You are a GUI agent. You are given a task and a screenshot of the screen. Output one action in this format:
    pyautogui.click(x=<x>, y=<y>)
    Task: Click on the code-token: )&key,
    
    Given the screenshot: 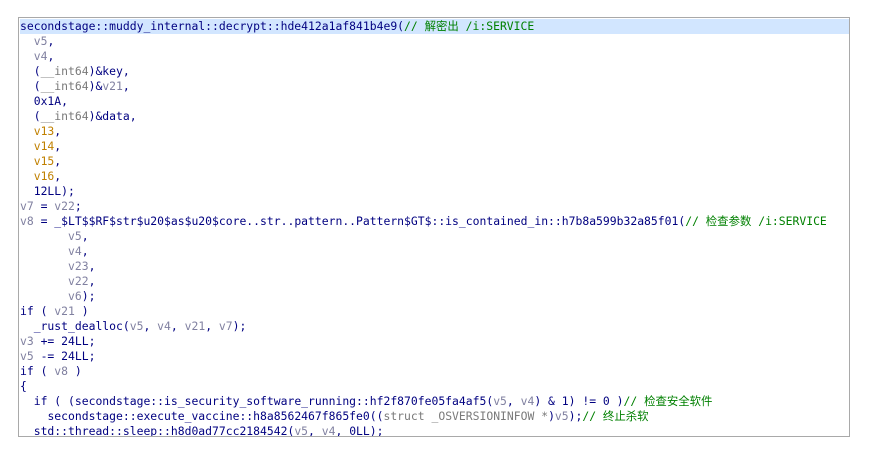 What is the action you would take?
    pyautogui.click(x=109, y=71)
    